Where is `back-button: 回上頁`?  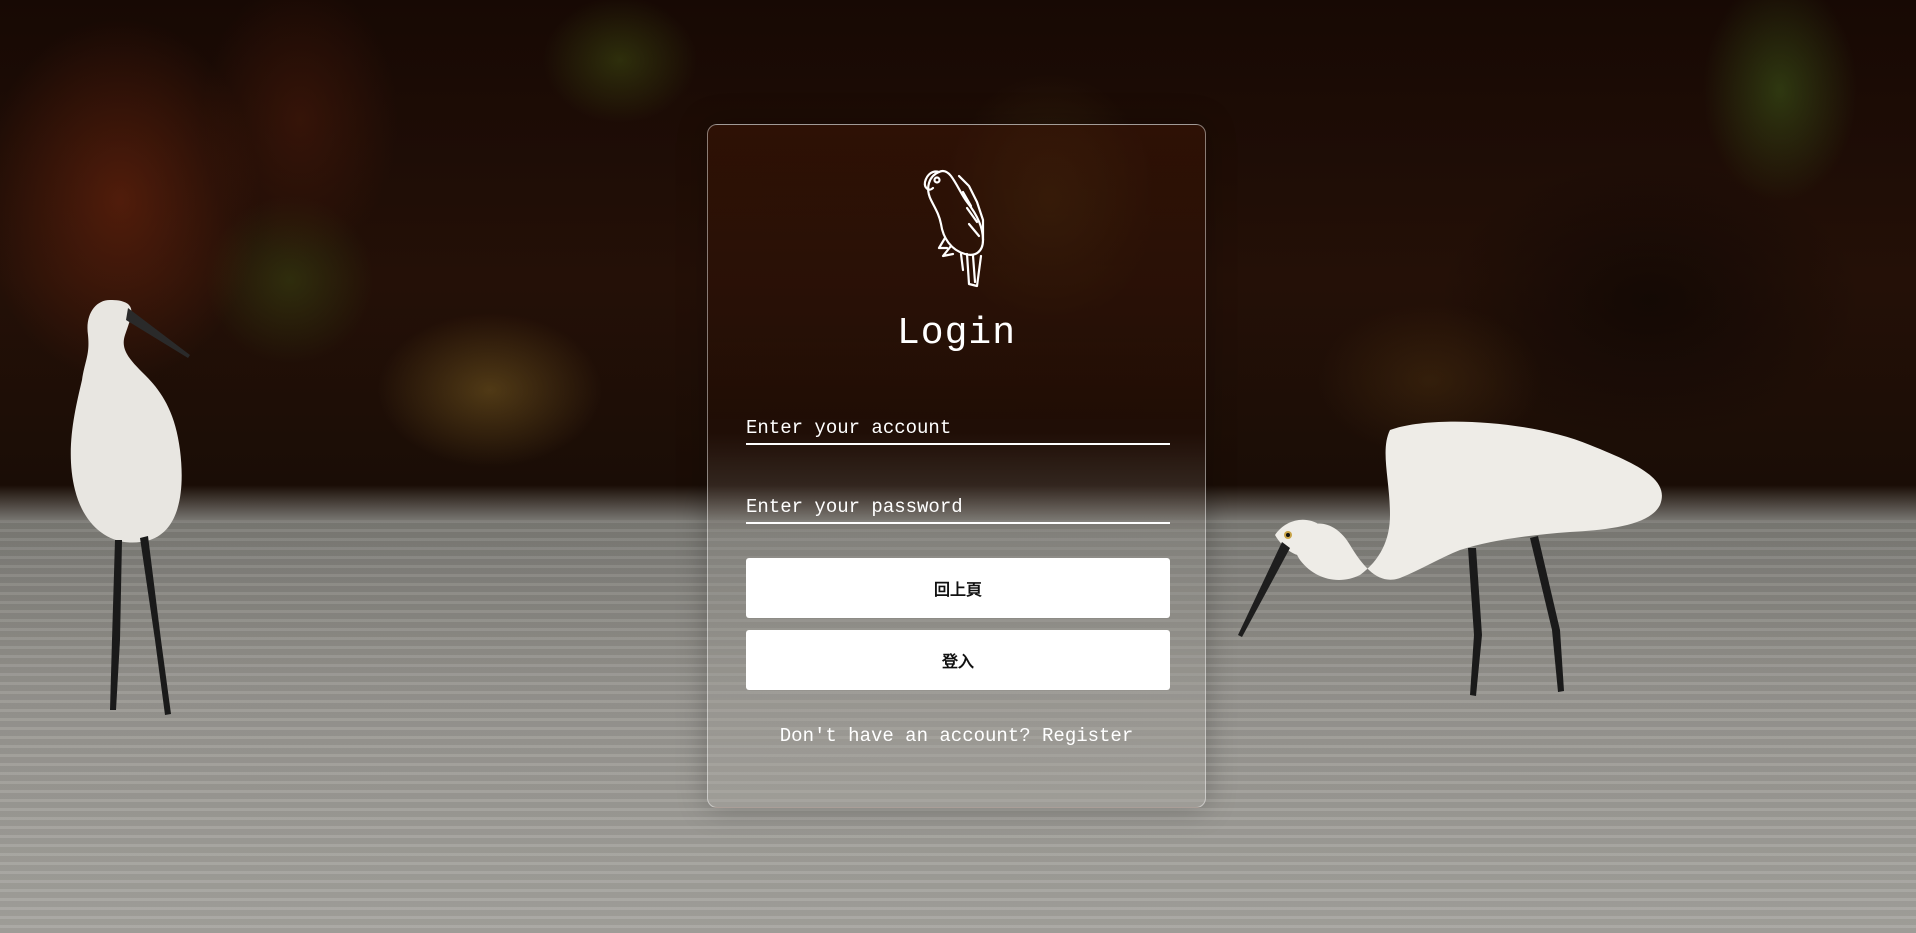
back-button: 回上頁 is located at coordinates (958, 588).